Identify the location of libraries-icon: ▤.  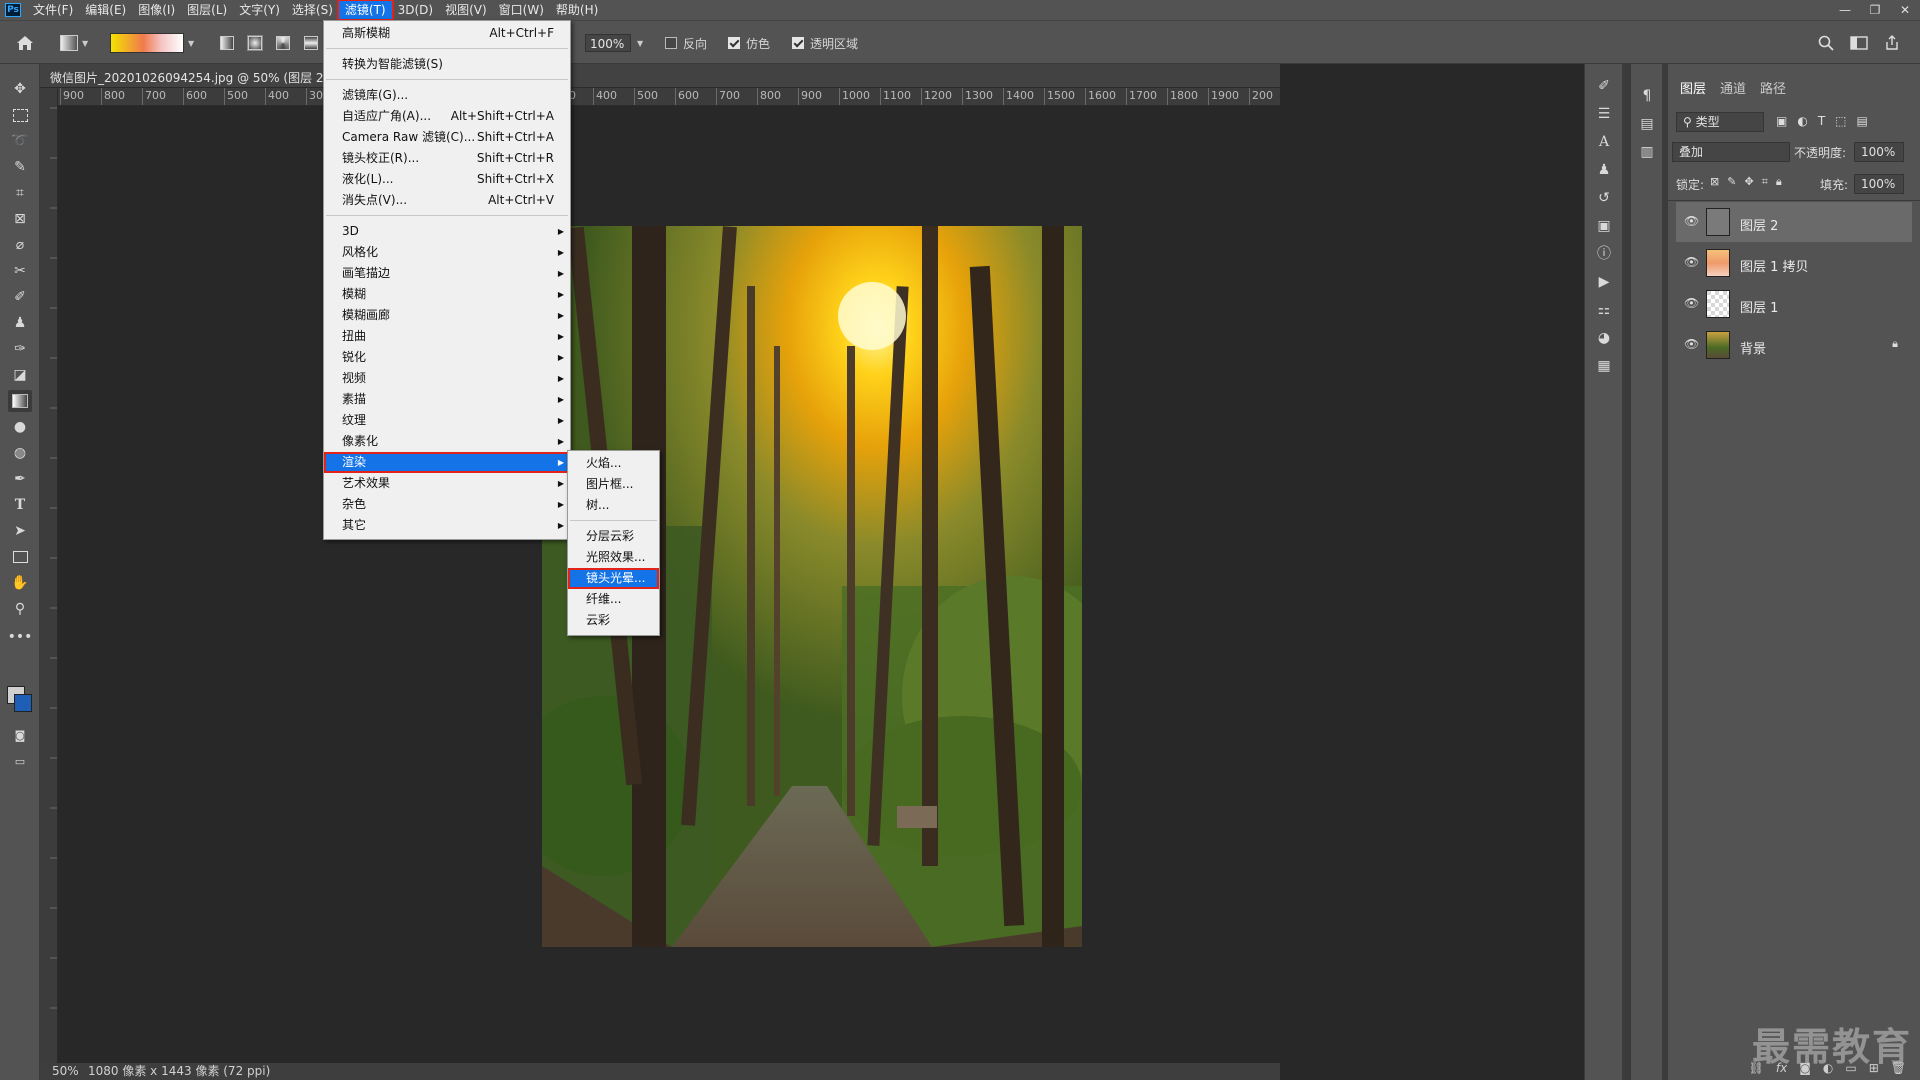
(1647, 124).